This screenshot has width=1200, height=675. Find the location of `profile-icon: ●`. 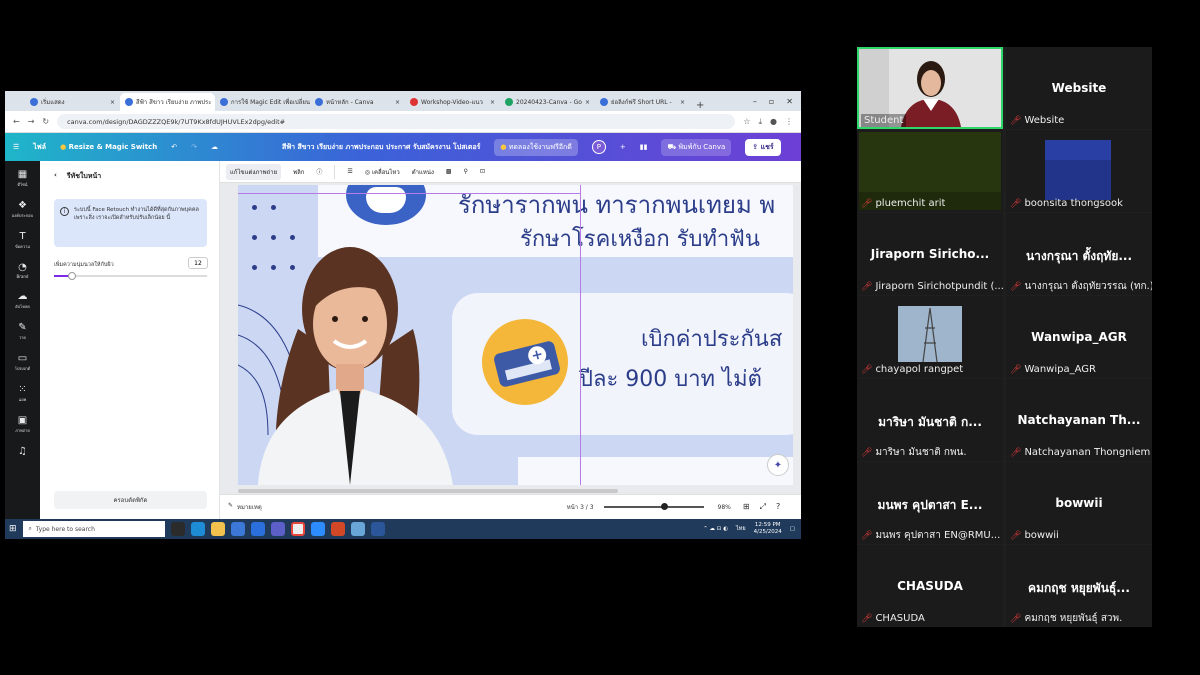

profile-icon: ● is located at coordinates (773, 122).